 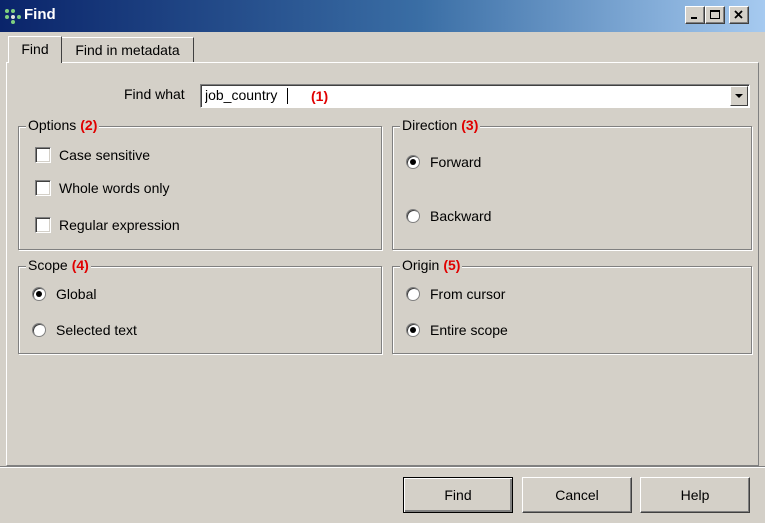 What do you see at coordinates (469, 330) in the screenshot?
I see `entire-scope-label: Entire scope` at bounding box center [469, 330].